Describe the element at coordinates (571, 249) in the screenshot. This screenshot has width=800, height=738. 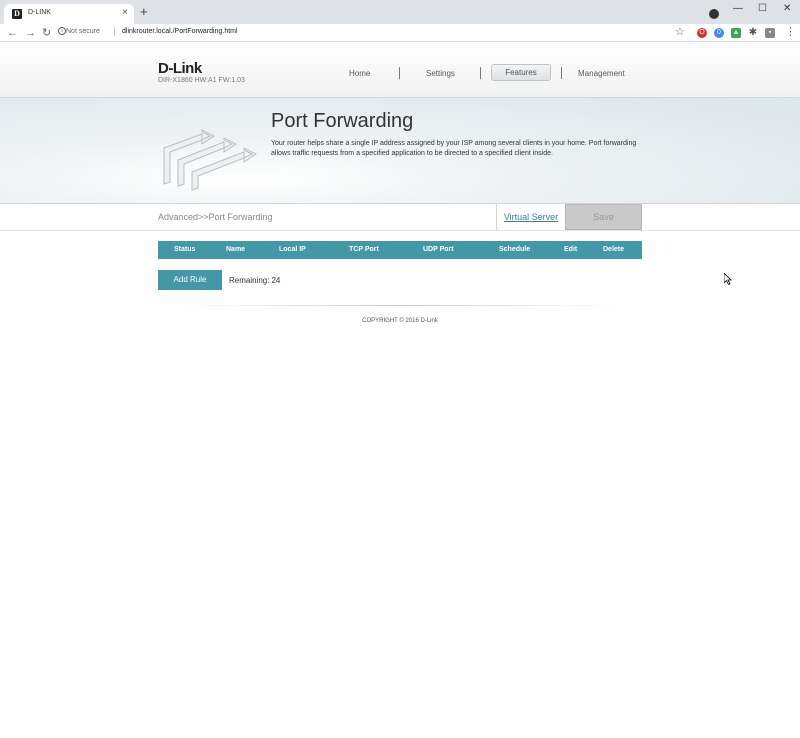
I see `col-edit: Edit` at that location.